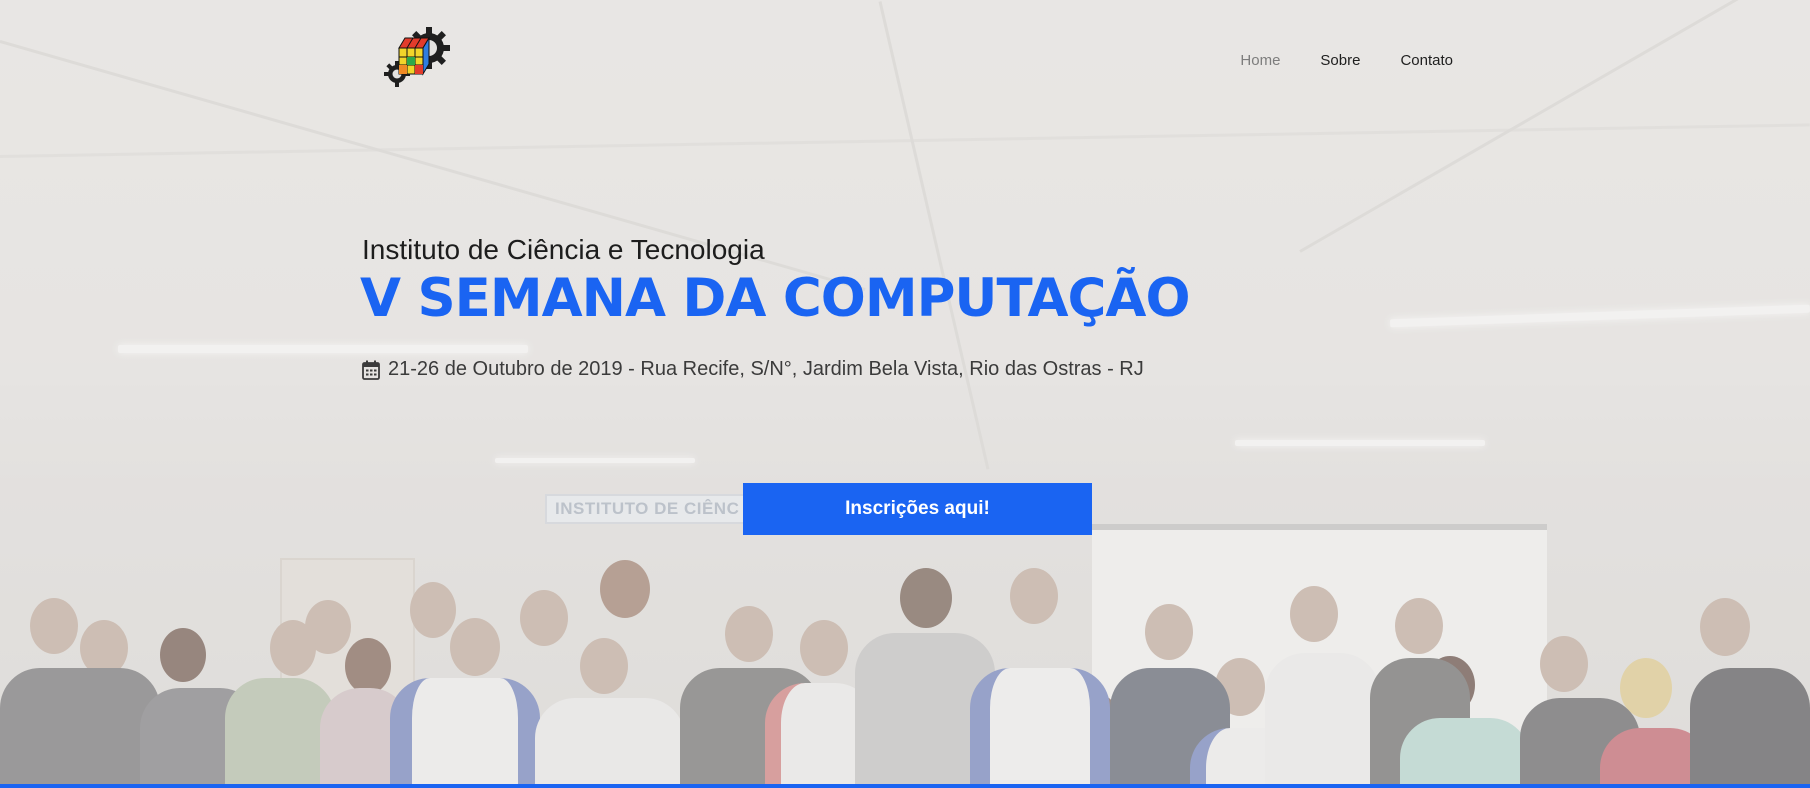 This screenshot has width=1810, height=788. I want to click on nav-link-sobre: Sobre, so click(1340, 60).